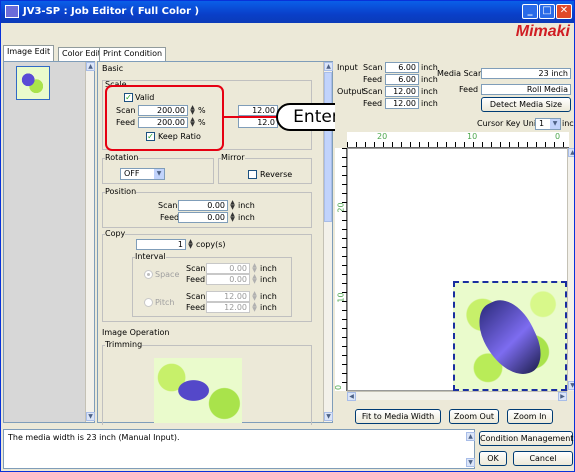 The image size is (575, 472). I want to click on input-feed-unit: inch, so click(429, 79).